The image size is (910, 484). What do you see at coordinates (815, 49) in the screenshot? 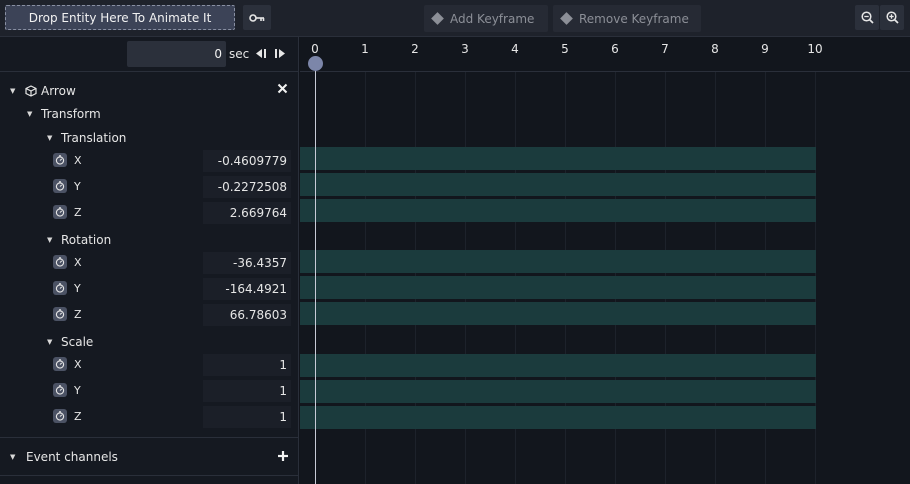
I see `tick-label: 10` at bounding box center [815, 49].